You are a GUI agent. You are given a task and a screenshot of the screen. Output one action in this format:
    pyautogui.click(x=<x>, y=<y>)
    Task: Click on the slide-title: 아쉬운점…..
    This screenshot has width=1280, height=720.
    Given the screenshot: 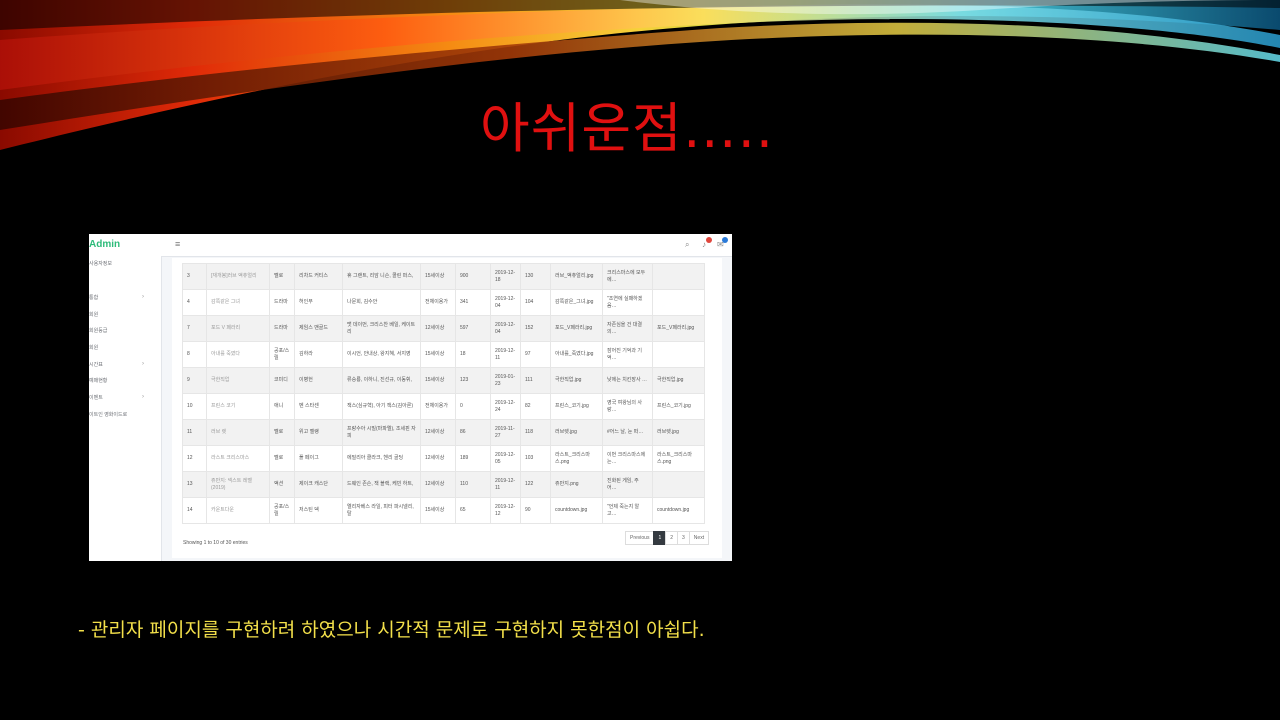 What is the action you would take?
    pyautogui.click(x=627, y=128)
    